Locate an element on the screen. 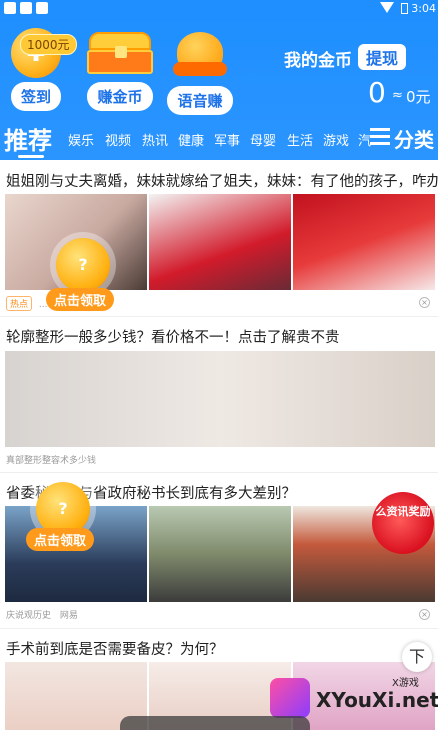  back-to-top-button: 下 is located at coordinates (417, 657).